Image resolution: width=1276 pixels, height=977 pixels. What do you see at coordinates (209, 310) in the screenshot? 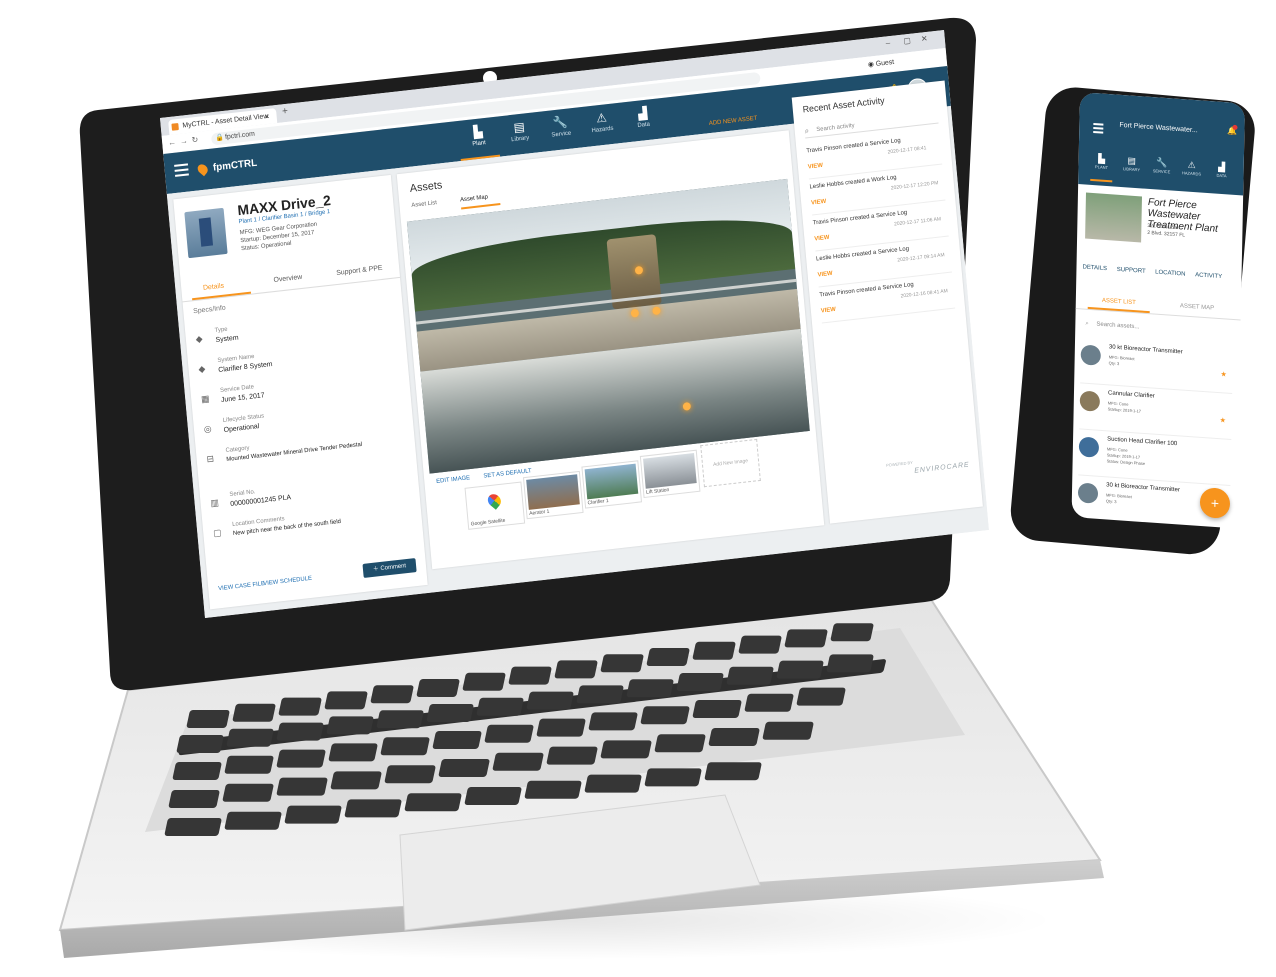
I see `section-label: Specs/Info` at bounding box center [209, 310].